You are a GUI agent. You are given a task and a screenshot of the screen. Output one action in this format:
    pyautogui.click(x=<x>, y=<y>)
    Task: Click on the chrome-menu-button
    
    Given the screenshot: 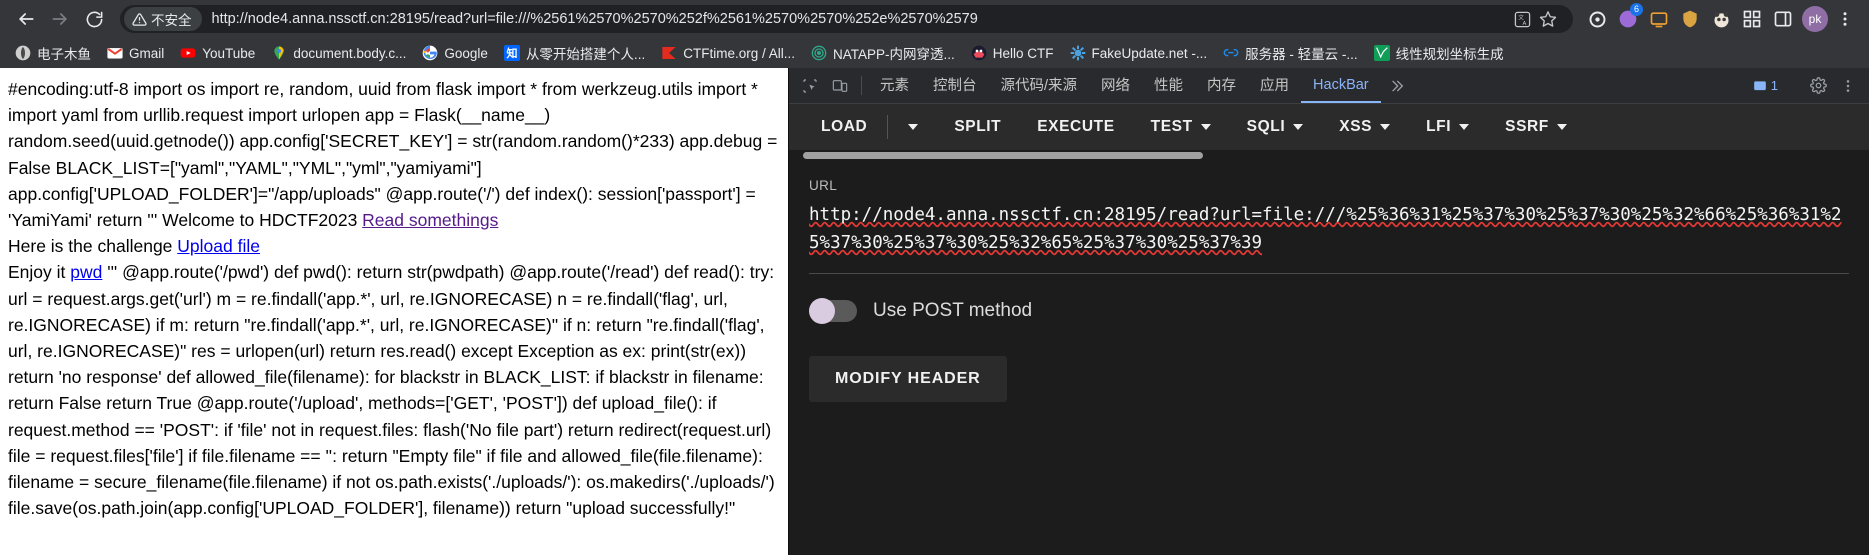 What is the action you would take?
    pyautogui.click(x=1845, y=19)
    